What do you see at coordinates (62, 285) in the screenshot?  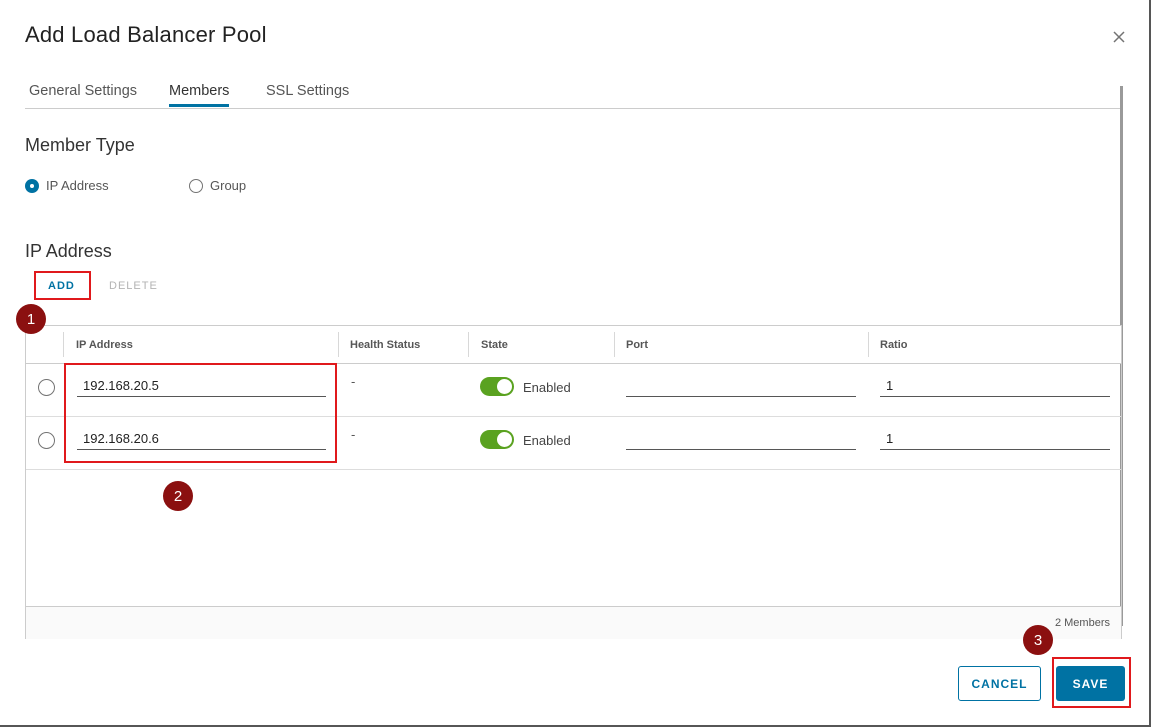 I see `highlight-add-button` at bounding box center [62, 285].